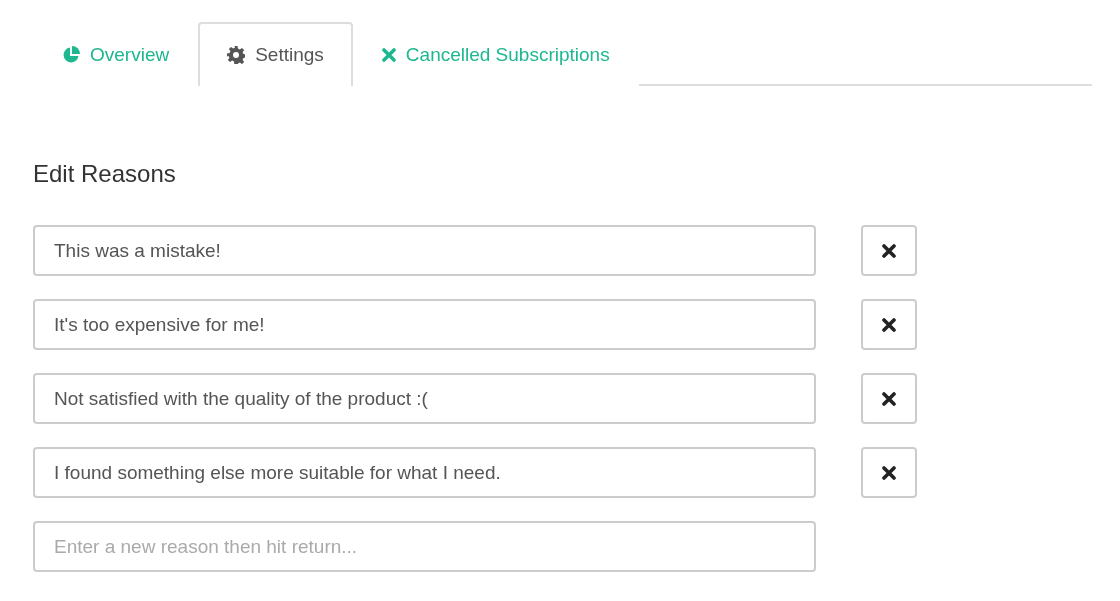  I want to click on section-heading: Edit Reasons, so click(105, 174).